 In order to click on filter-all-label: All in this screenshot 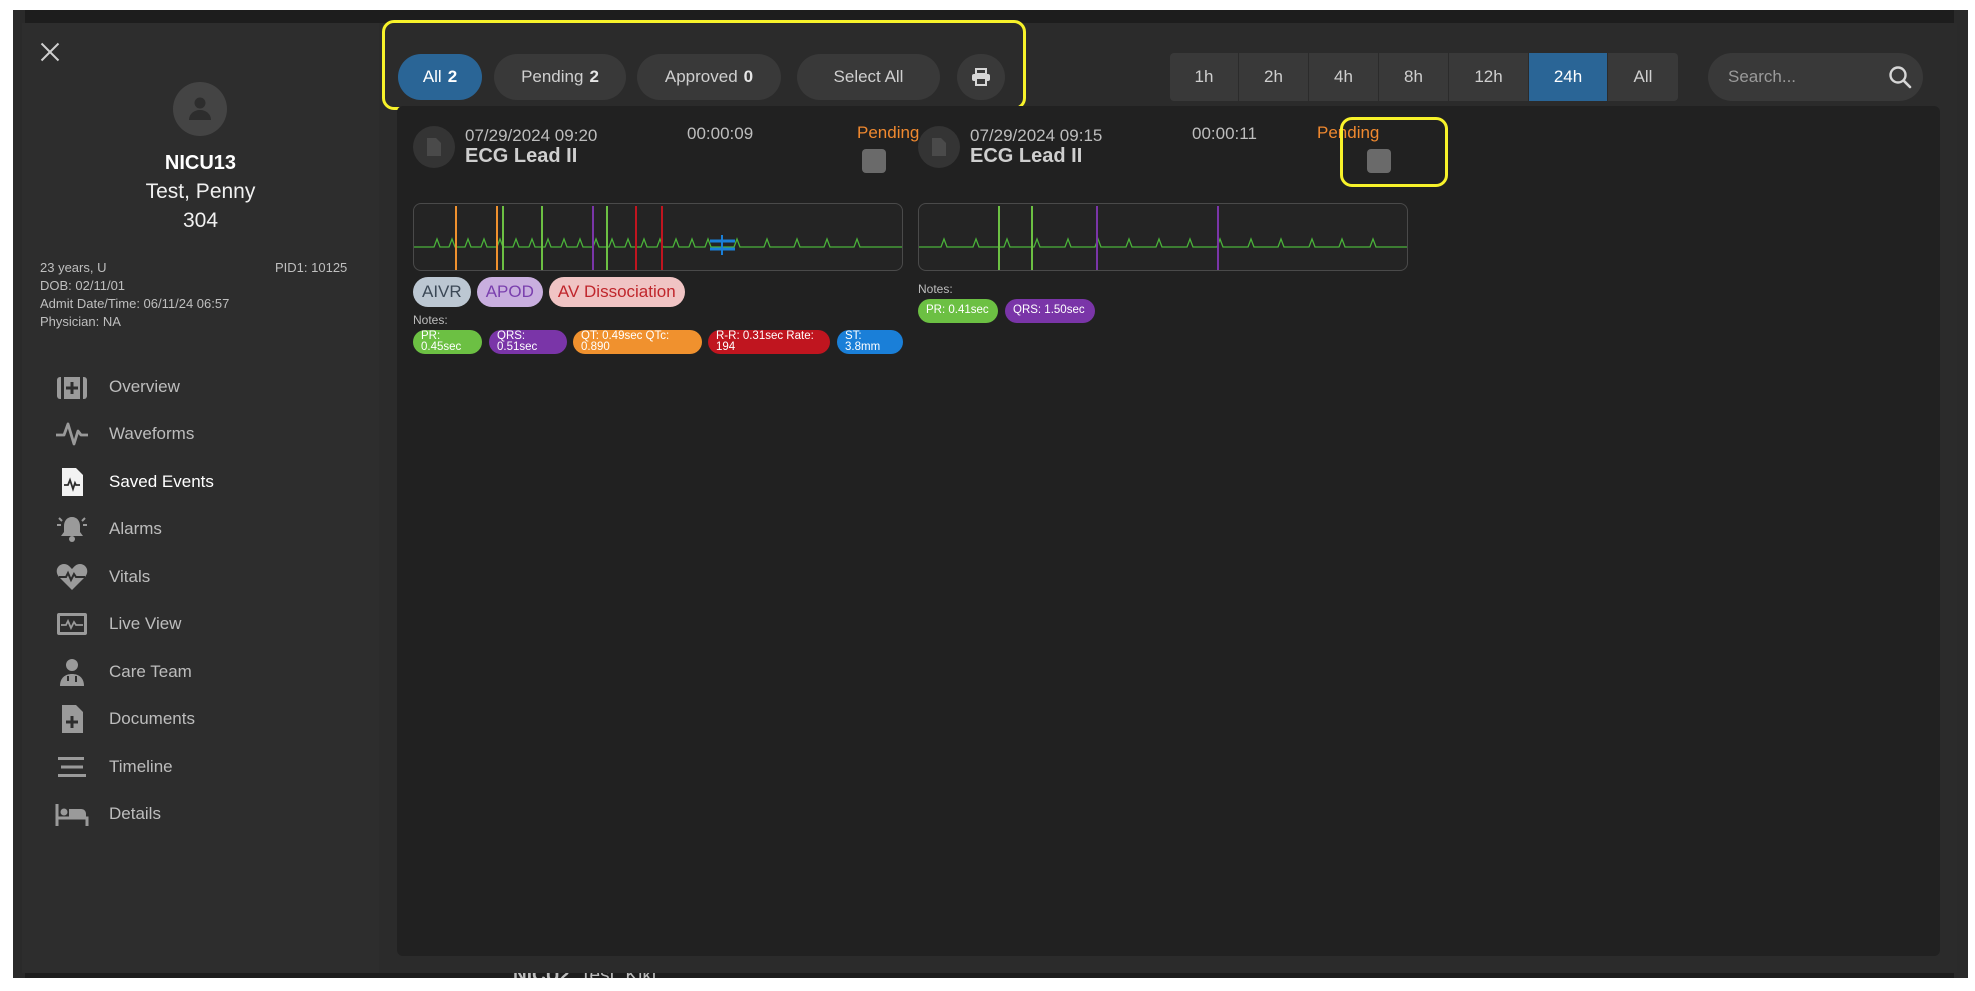, I will do `click(432, 76)`.